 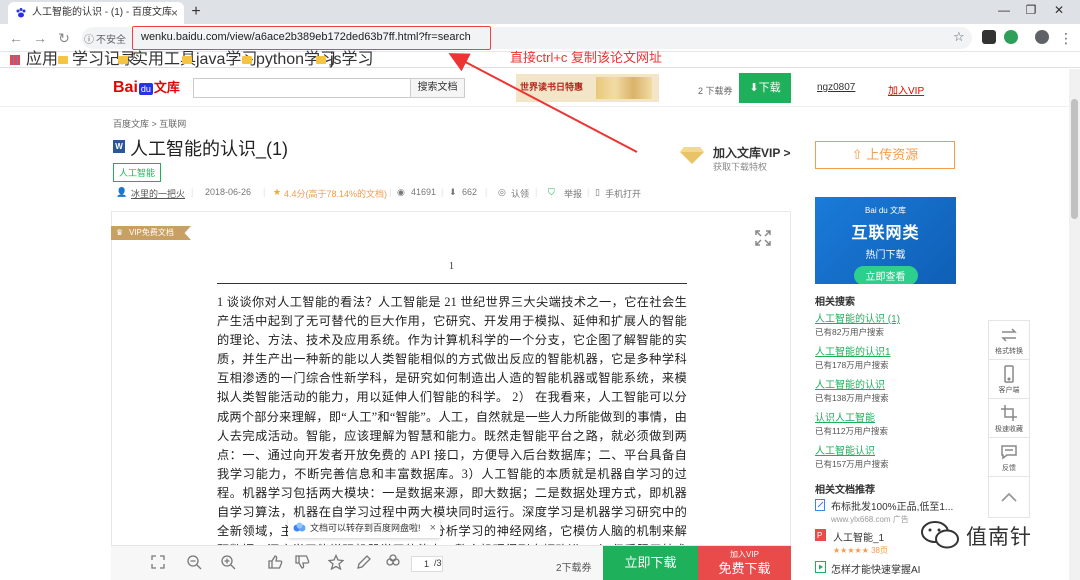 What do you see at coordinates (336, 194) in the screenshot?
I see `doc-rating: 4.4分(高于78.14%的文档)` at bounding box center [336, 194].